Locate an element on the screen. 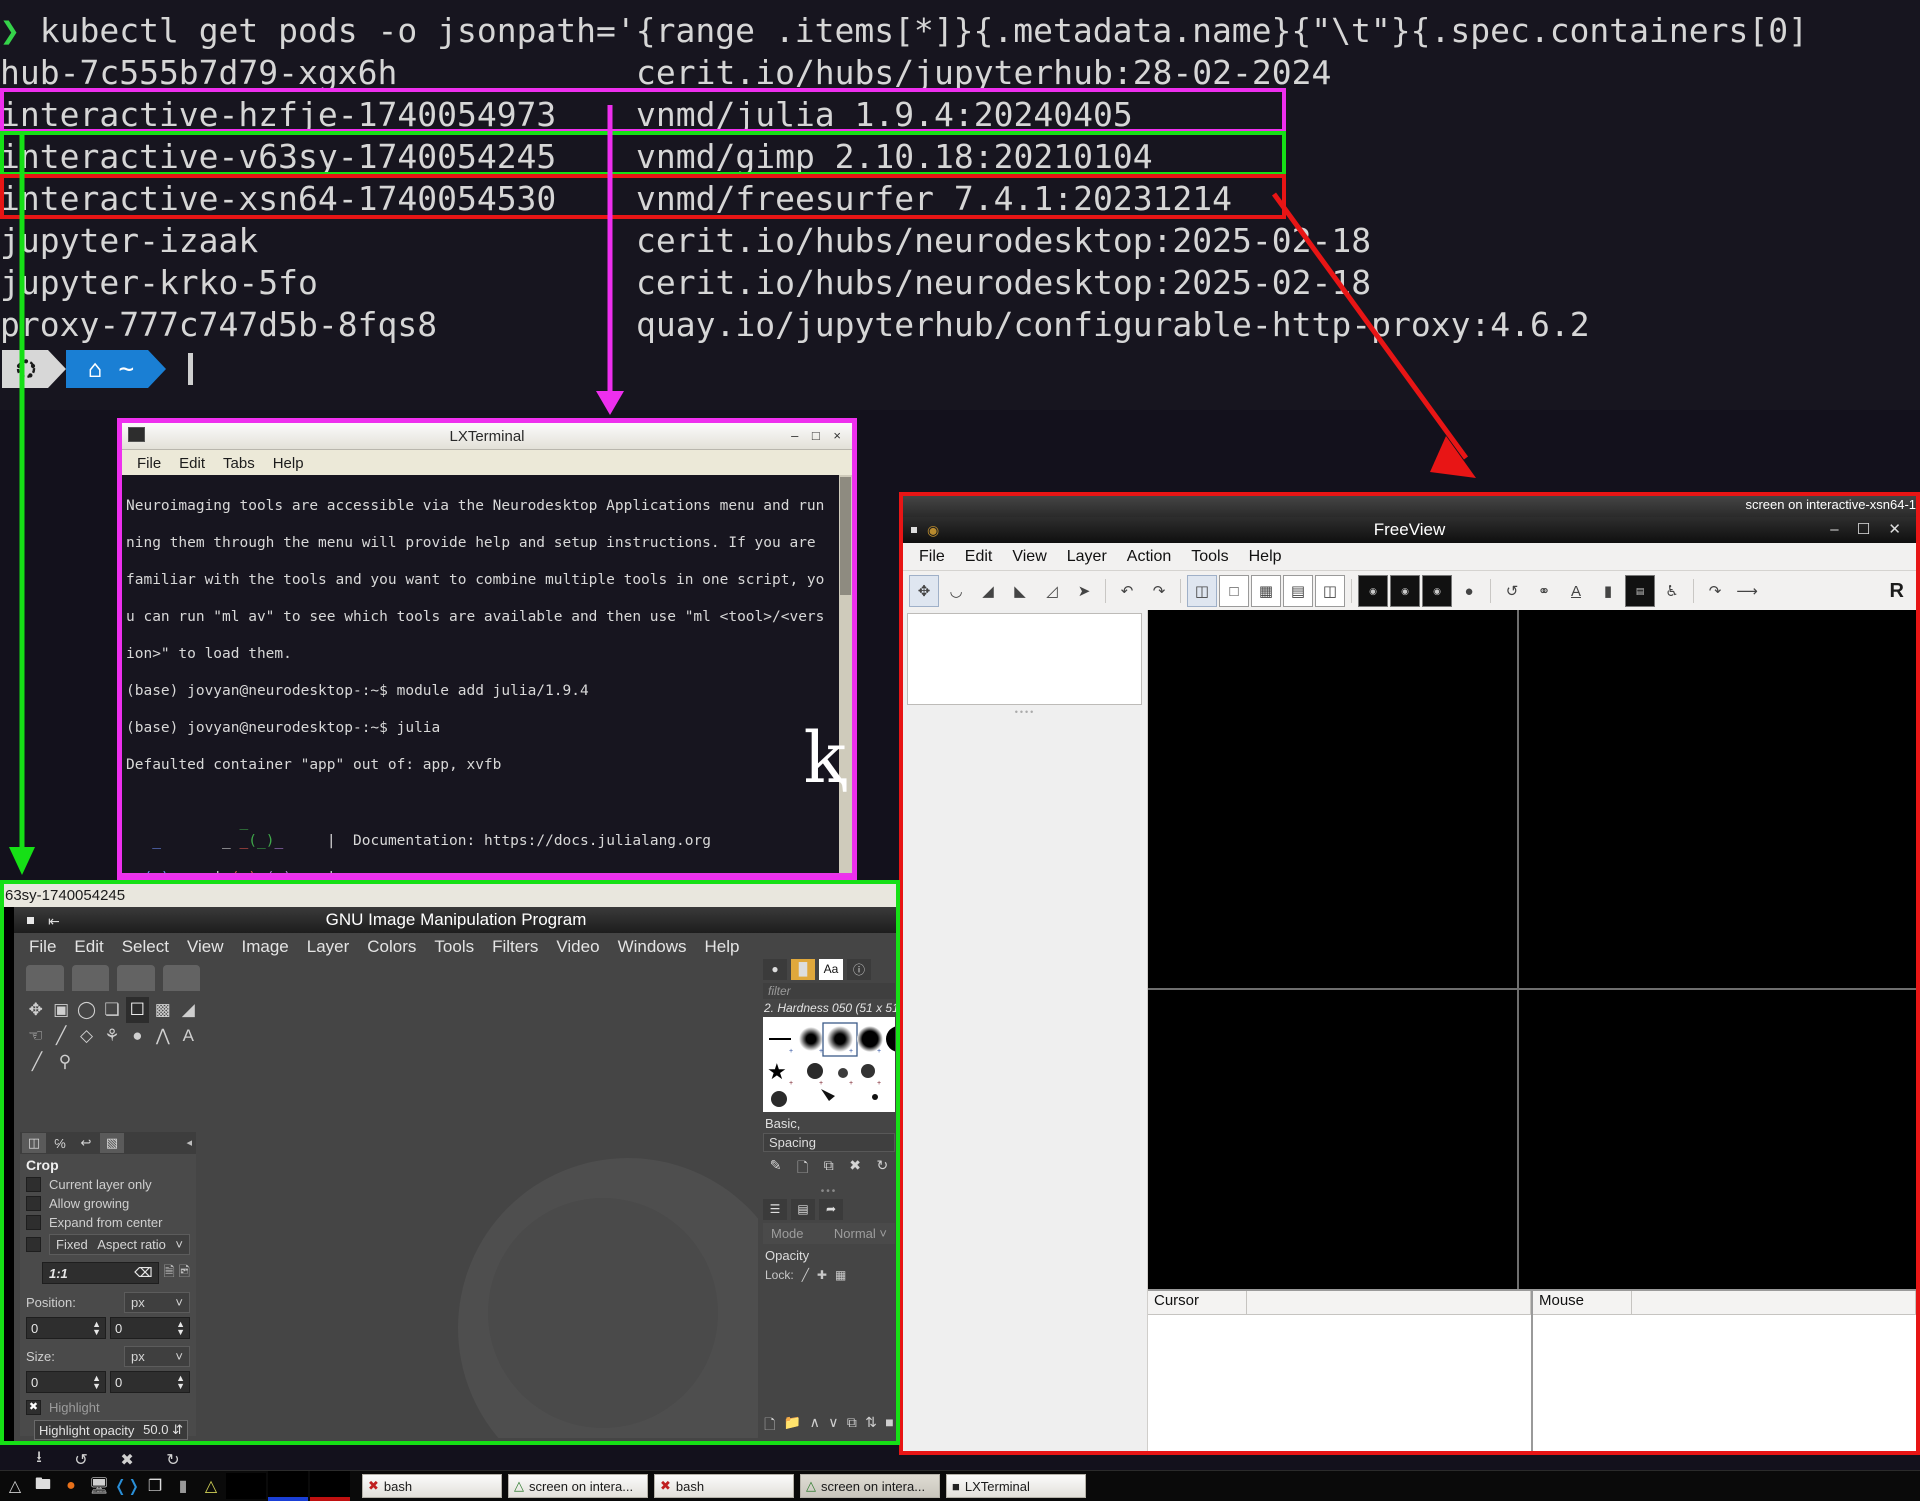 The height and width of the screenshot is (1501, 1920). checkbox-expand-from-center: Expand from center is located at coordinates (108, 1222).